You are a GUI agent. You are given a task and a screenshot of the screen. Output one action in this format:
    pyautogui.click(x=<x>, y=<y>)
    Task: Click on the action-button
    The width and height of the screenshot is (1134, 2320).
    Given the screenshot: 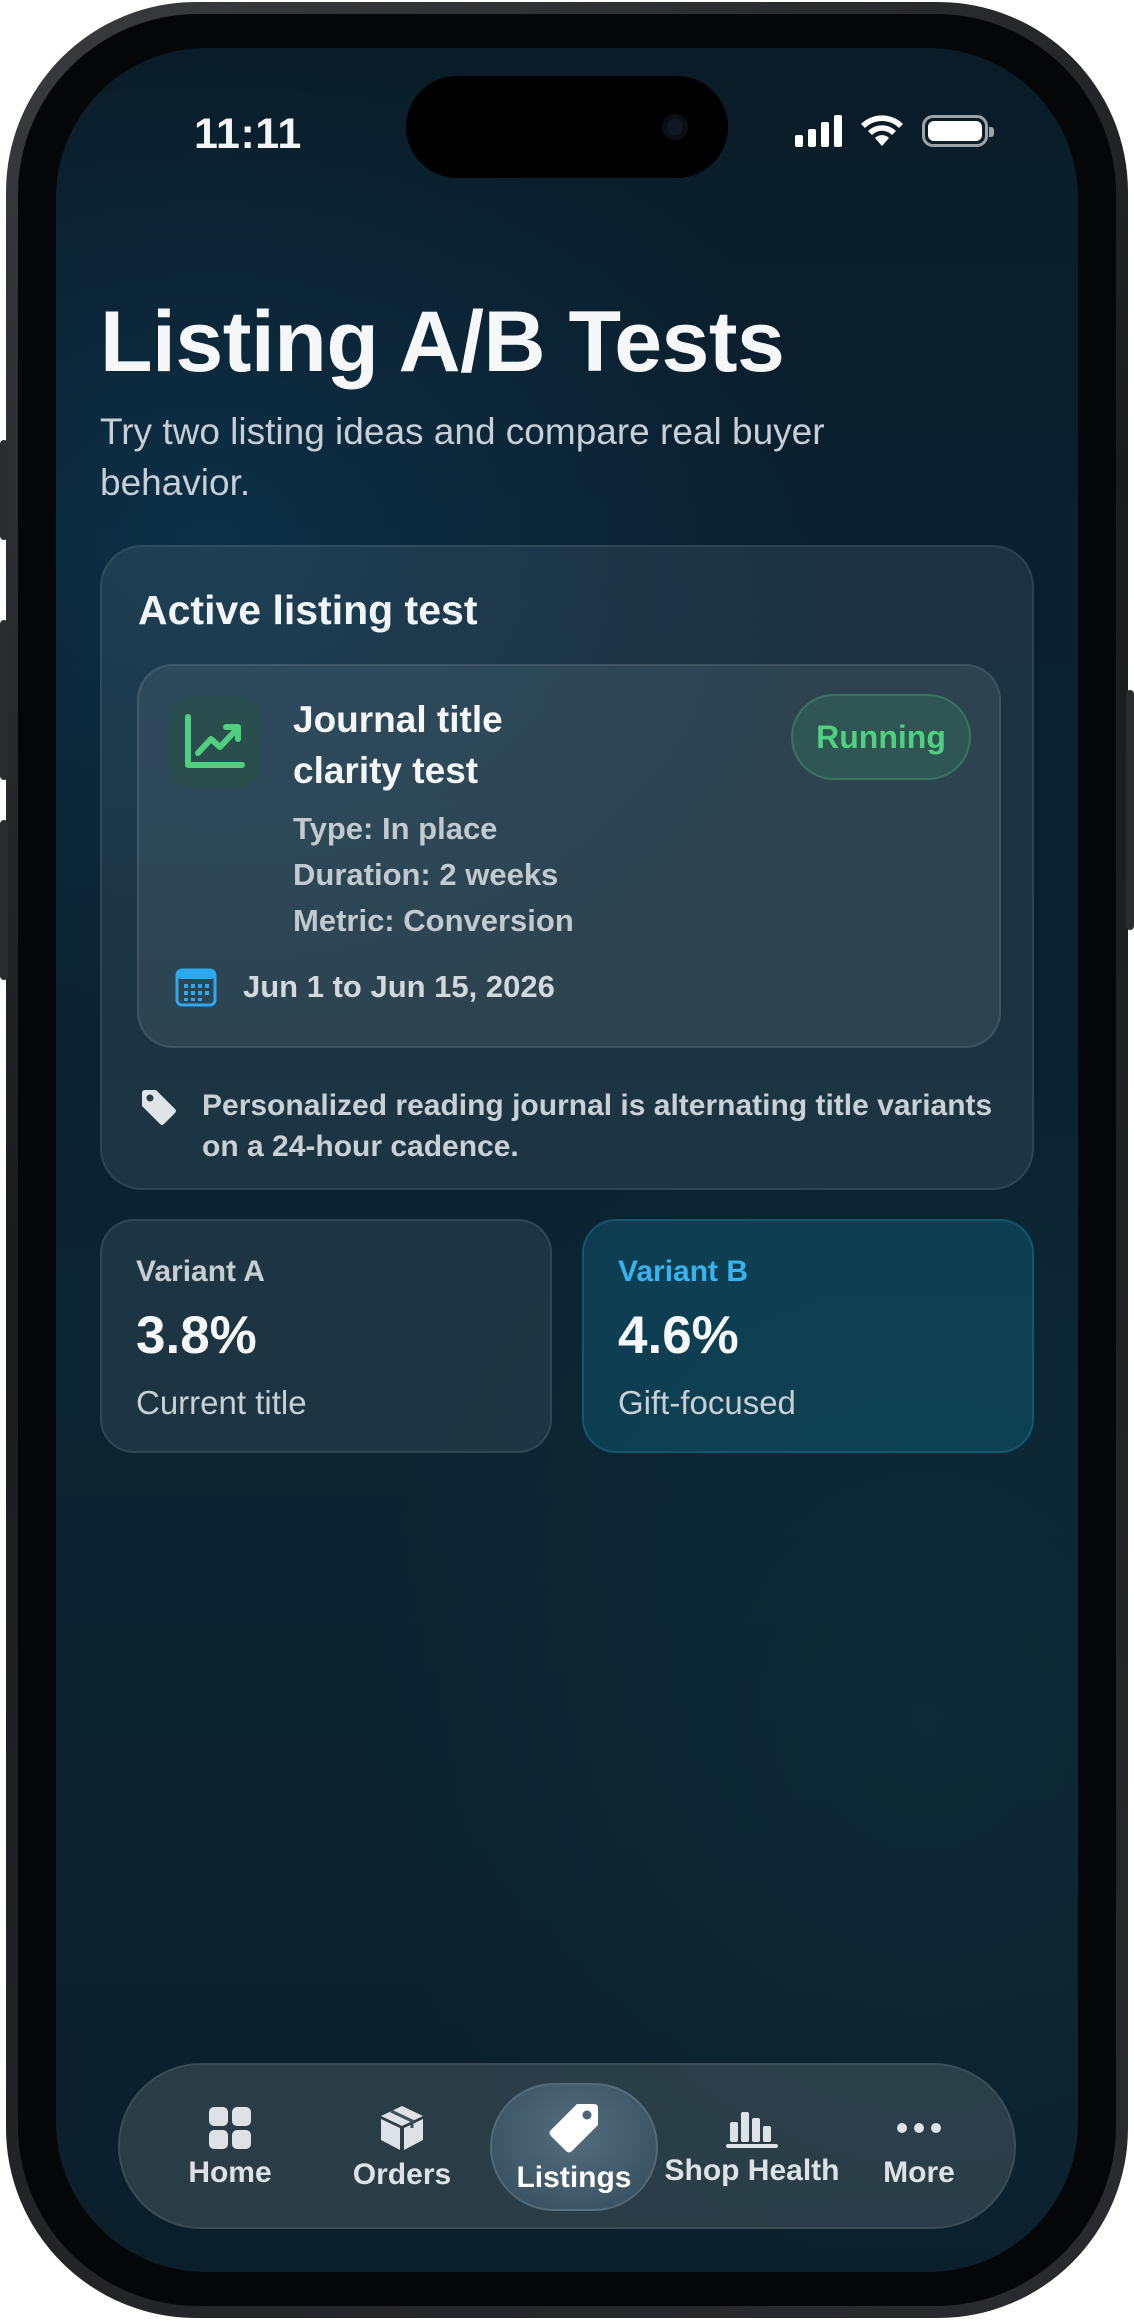 What is the action you would take?
    pyautogui.click(x=4, y=490)
    